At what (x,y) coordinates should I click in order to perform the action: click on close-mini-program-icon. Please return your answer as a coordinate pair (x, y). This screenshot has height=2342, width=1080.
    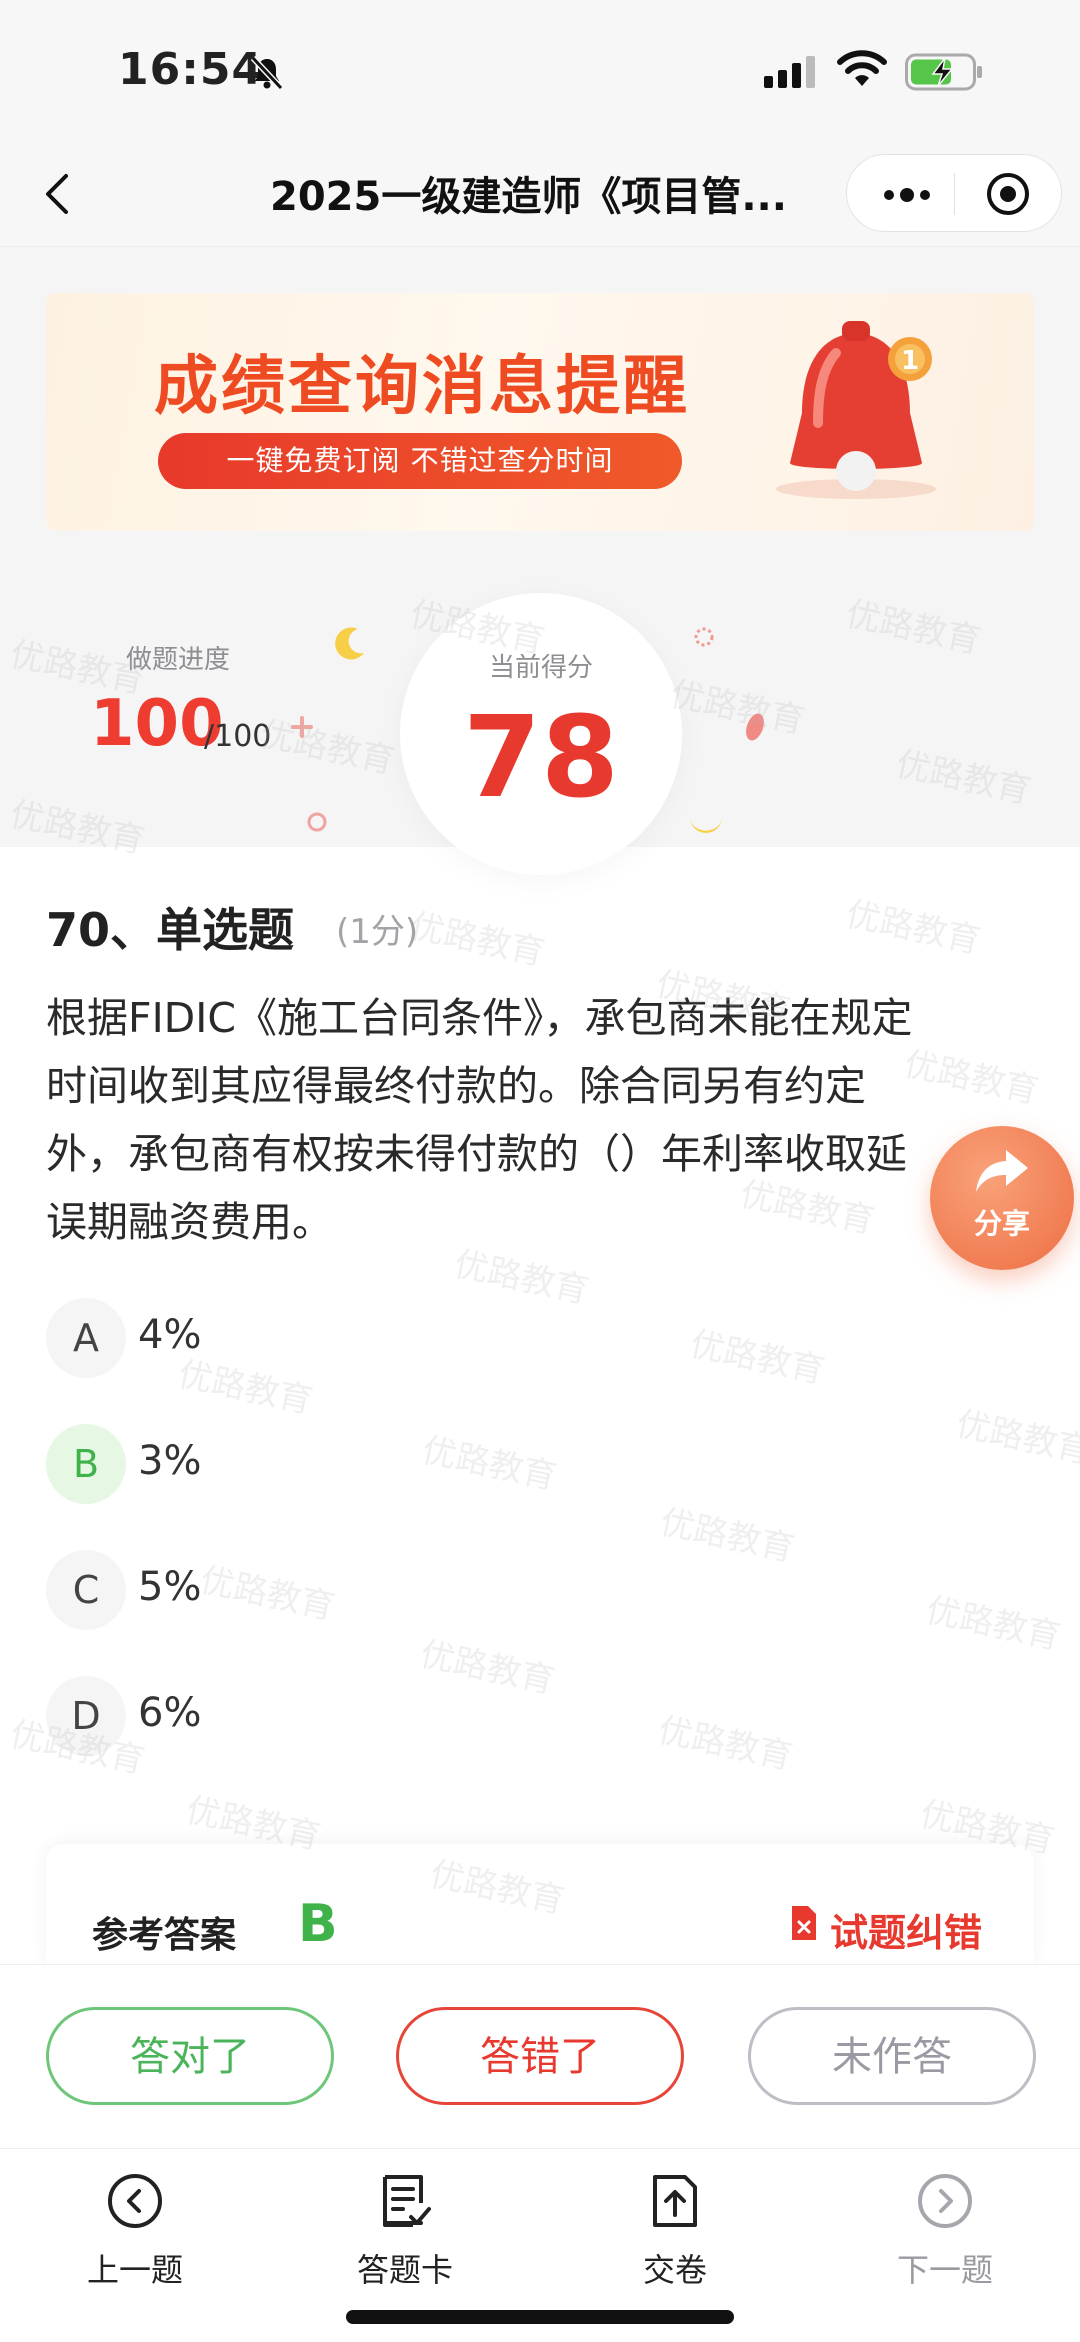
    Looking at the image, I should click on (1008, 194).